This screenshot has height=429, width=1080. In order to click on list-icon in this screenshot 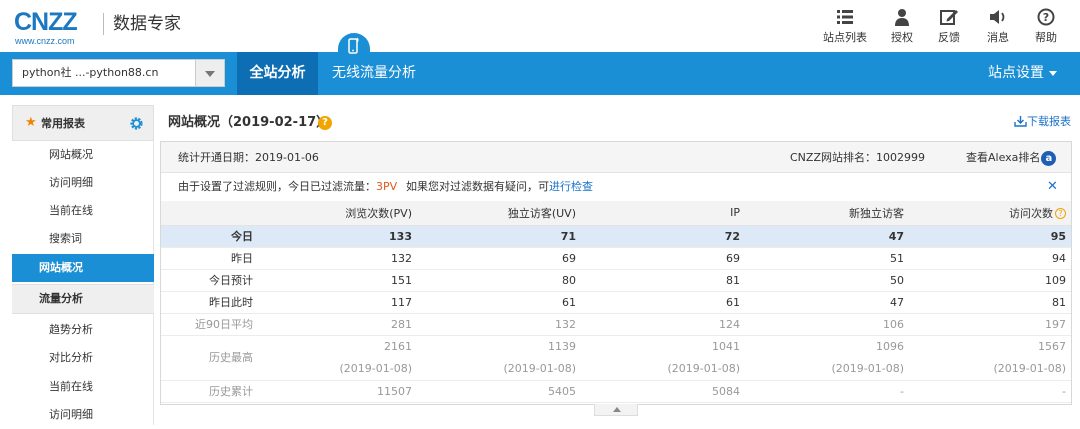, I will do `click(845, 17)`.